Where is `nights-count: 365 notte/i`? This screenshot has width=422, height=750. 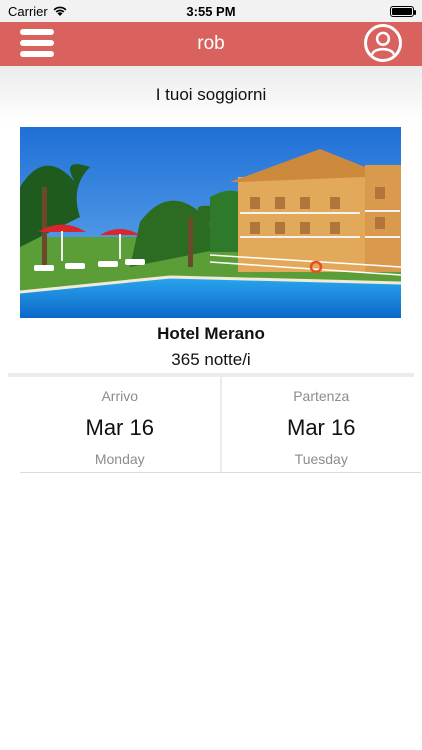
nights-count: 365 notte/i is located at coordinates (211, 359).